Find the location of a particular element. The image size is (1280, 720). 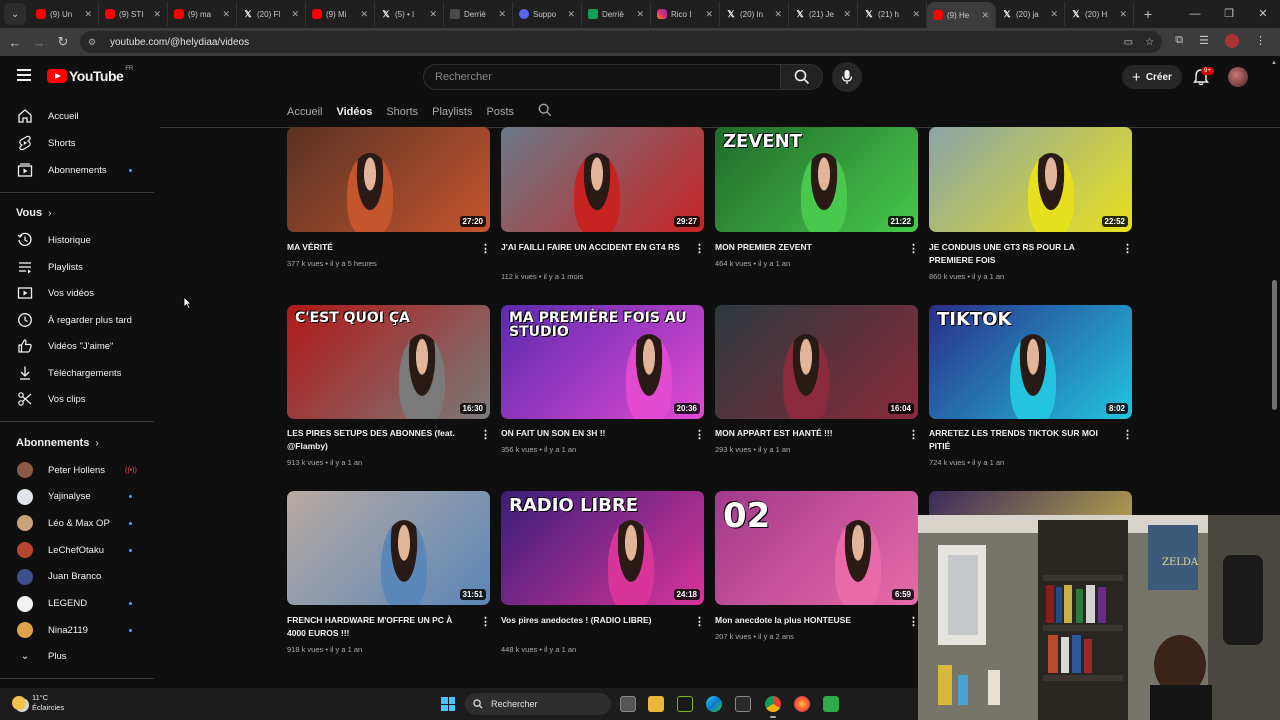

new-tab-button: + is located at coordinates (1148, 14).